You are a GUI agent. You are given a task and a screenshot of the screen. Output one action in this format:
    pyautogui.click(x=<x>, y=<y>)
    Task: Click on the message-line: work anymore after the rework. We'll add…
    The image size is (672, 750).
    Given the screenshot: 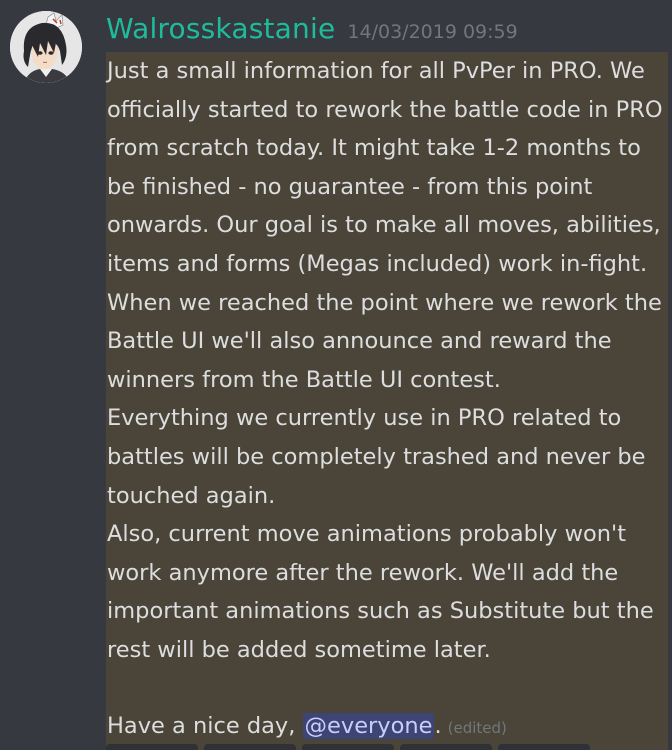 What is the action you would take?
    pyautogui.click(x=363, y=572)
    